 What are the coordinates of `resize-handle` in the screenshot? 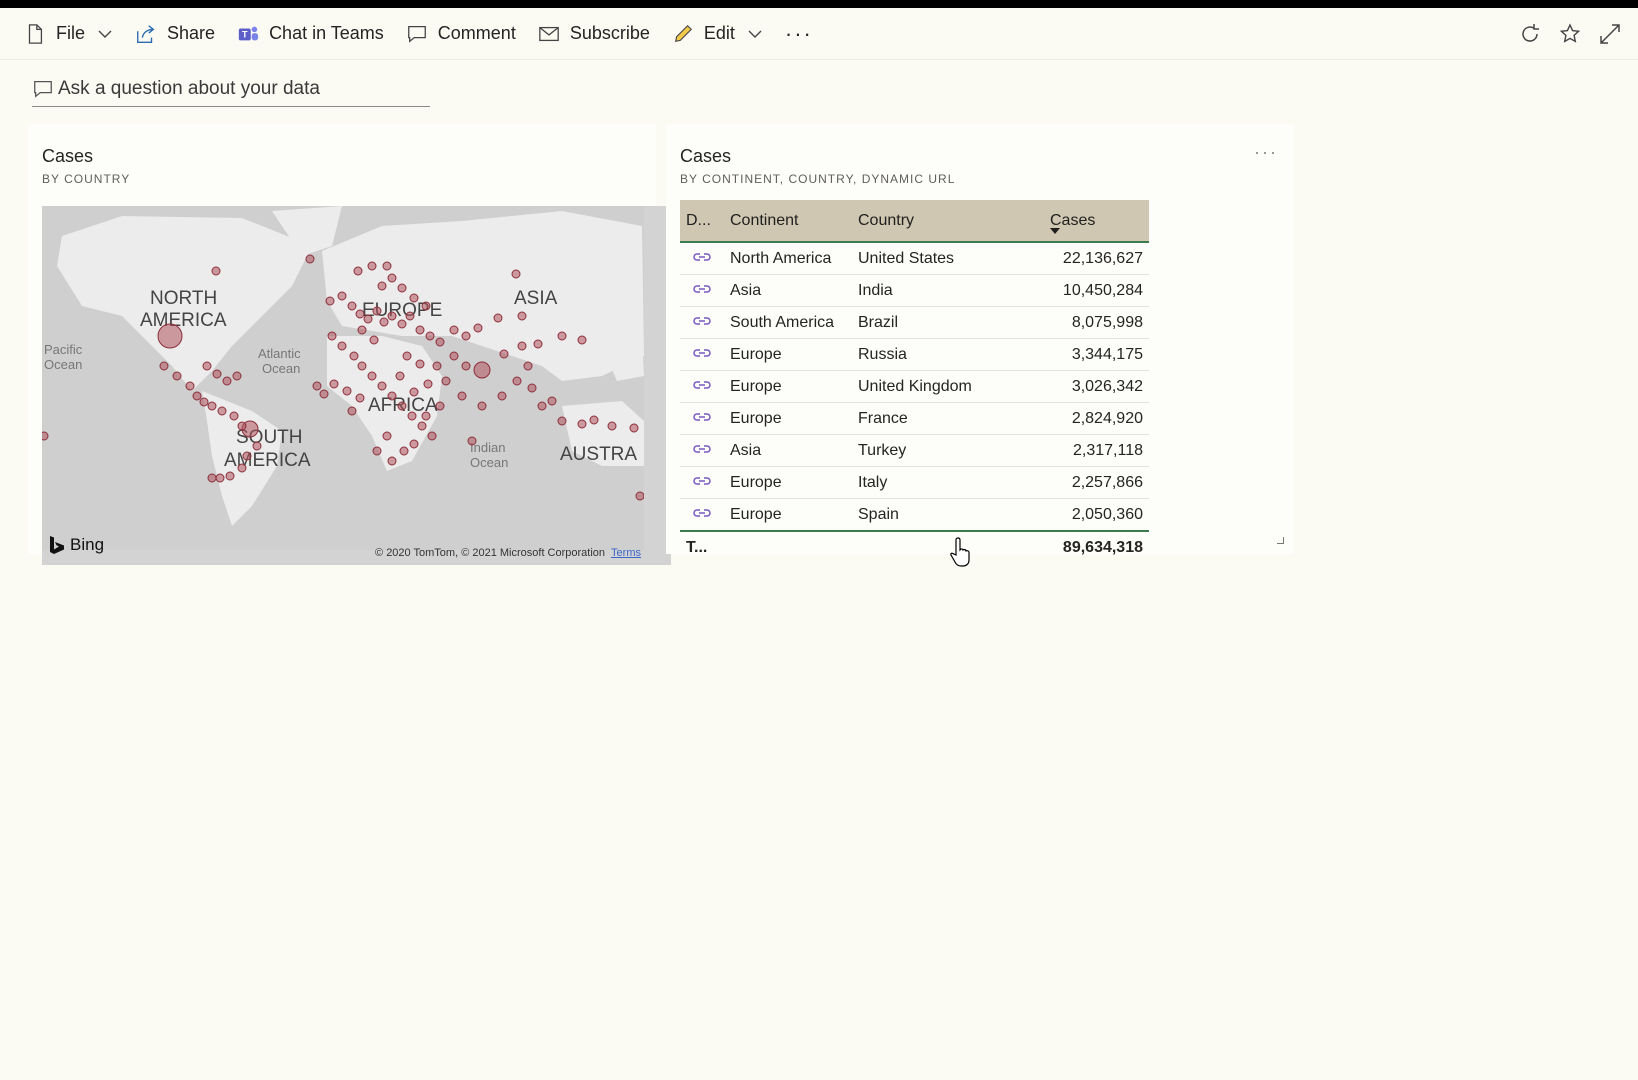 It's located at (1280, 540).